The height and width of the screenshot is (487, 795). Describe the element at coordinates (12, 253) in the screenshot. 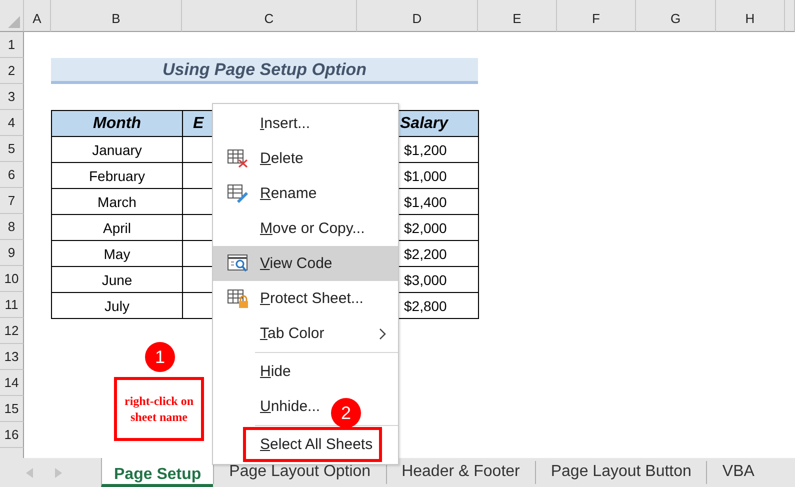

I see `row-header: 9` at that location.